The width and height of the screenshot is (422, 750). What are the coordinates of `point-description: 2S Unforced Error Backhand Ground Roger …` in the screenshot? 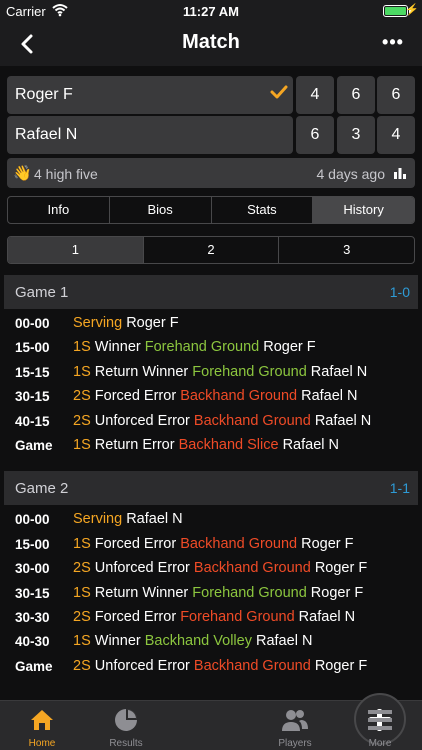 It's located at (220, 568).